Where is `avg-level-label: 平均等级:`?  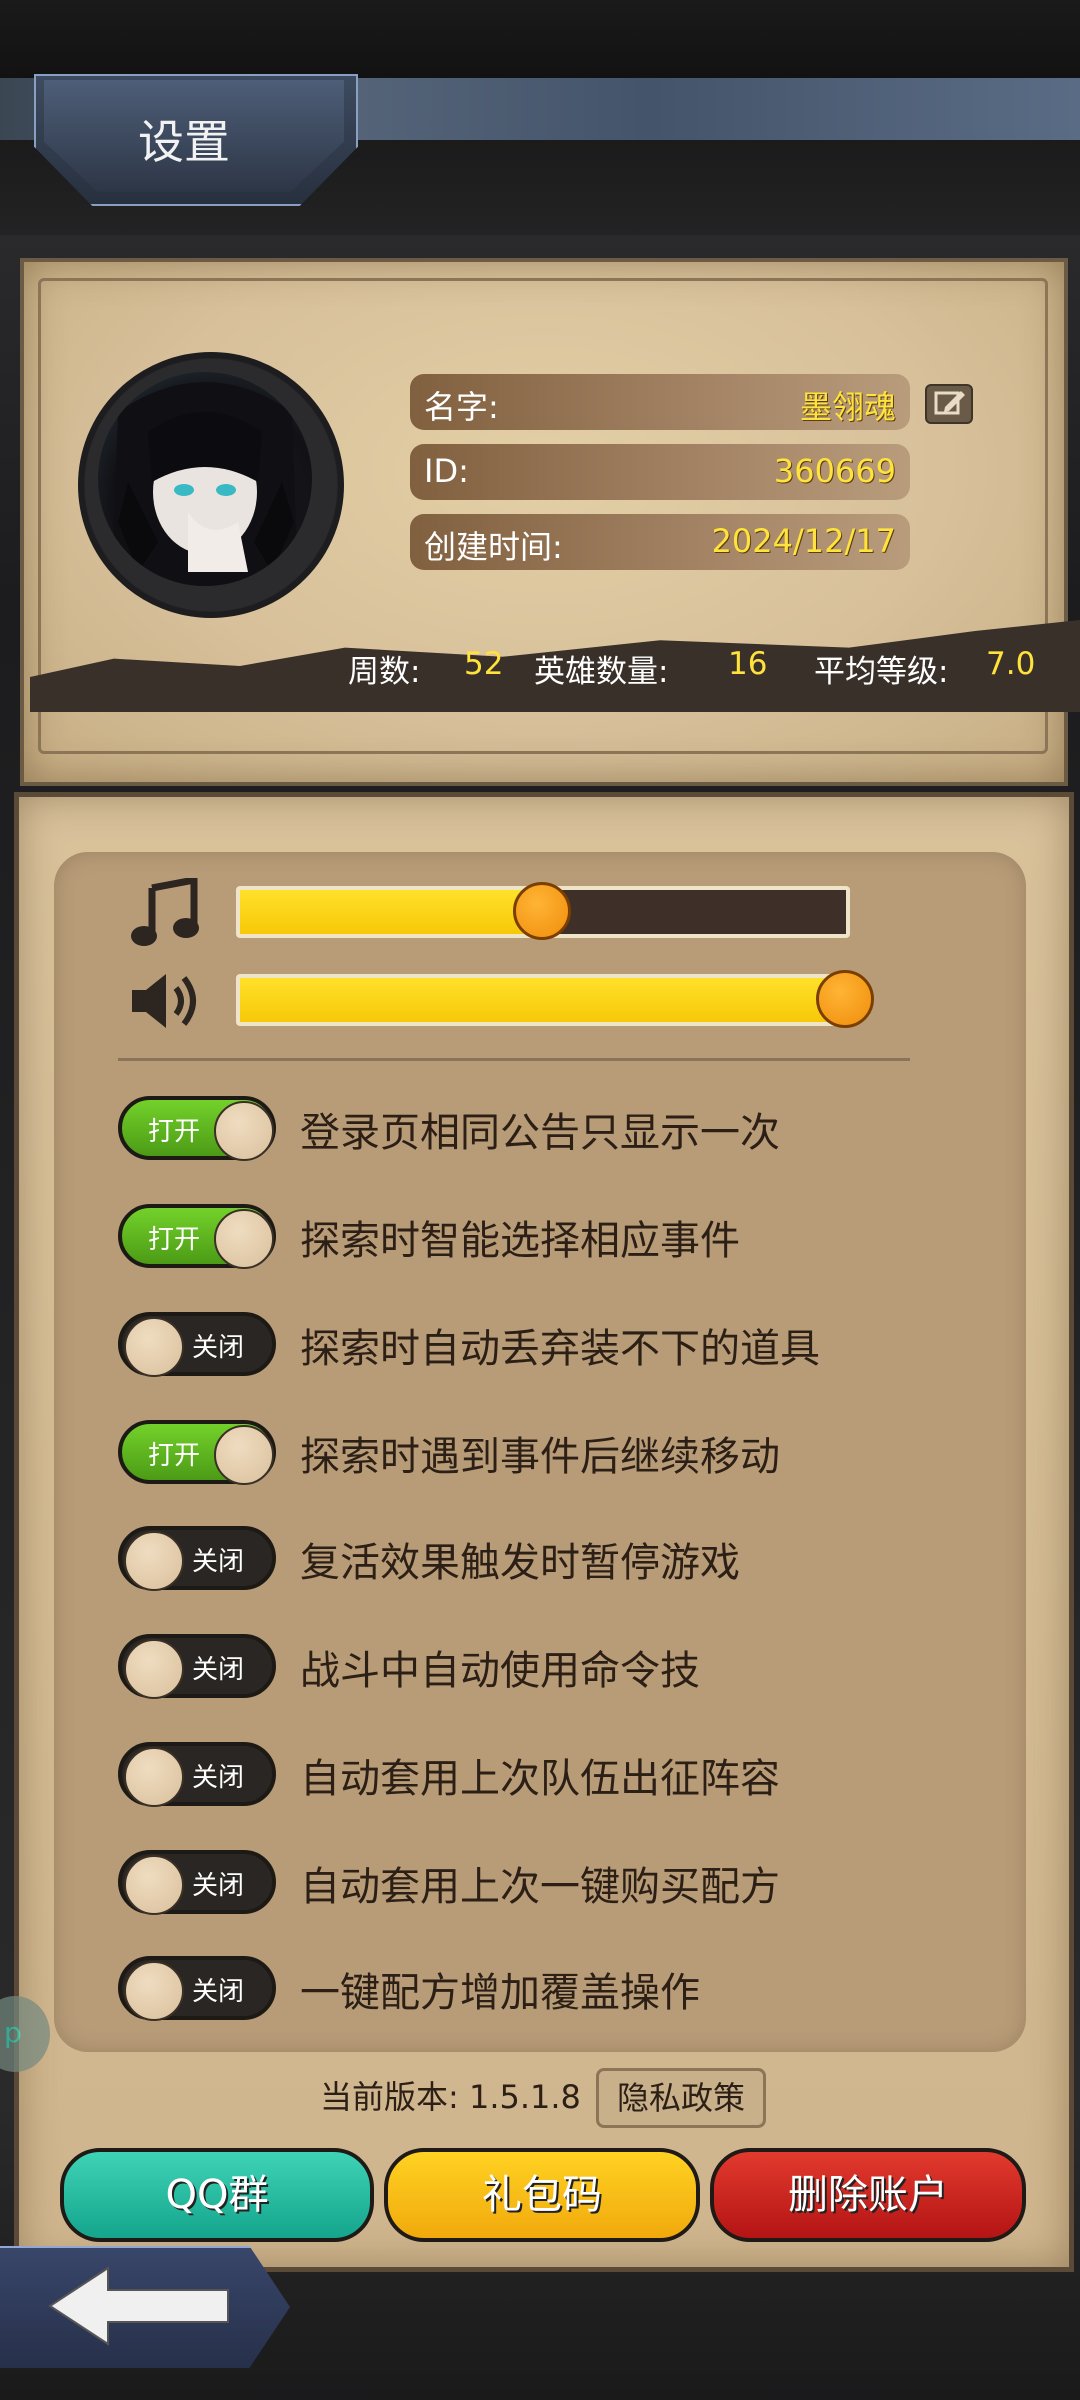 avg-level-label: 平均等级: is located at coordinates (881, 672).